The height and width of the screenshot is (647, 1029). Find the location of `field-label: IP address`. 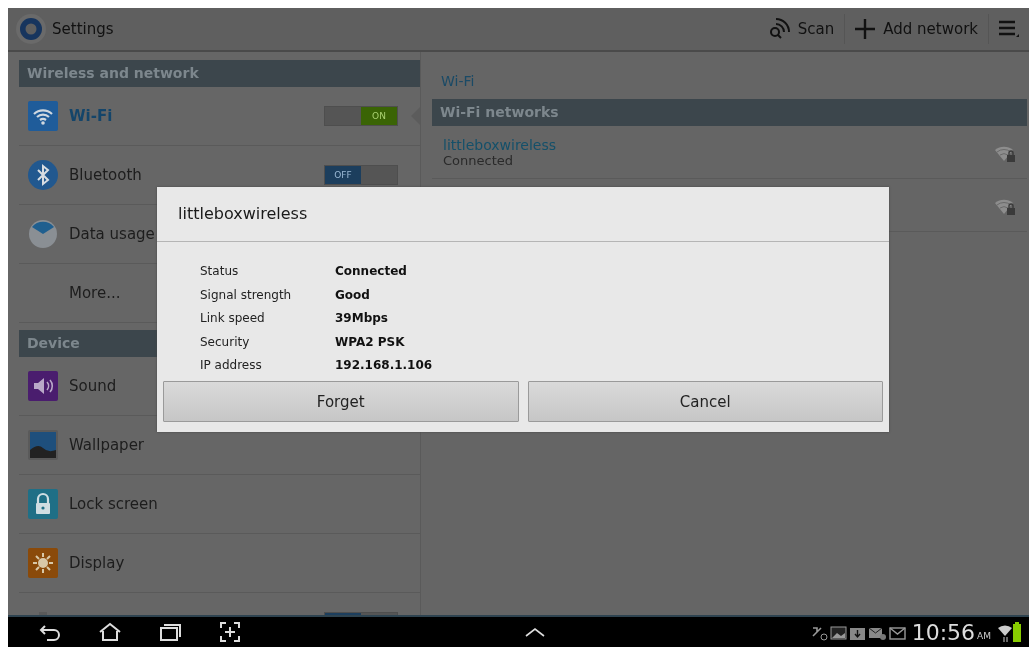

field-label: IP address is located at coordinates (231, 365).